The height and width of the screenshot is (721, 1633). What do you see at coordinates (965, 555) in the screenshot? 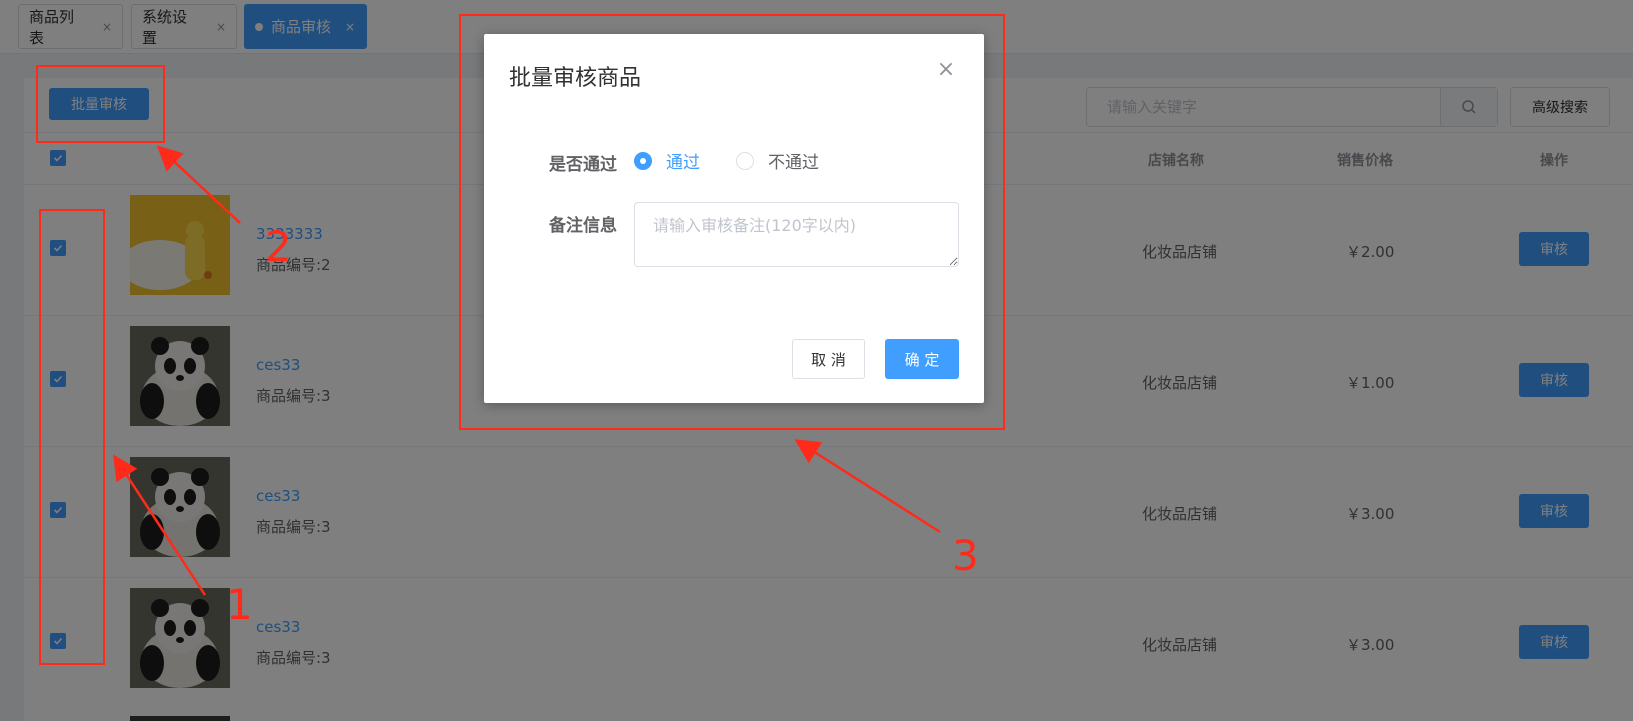
I see `annotation-number-3: 3` at bounding box center [965, 555].